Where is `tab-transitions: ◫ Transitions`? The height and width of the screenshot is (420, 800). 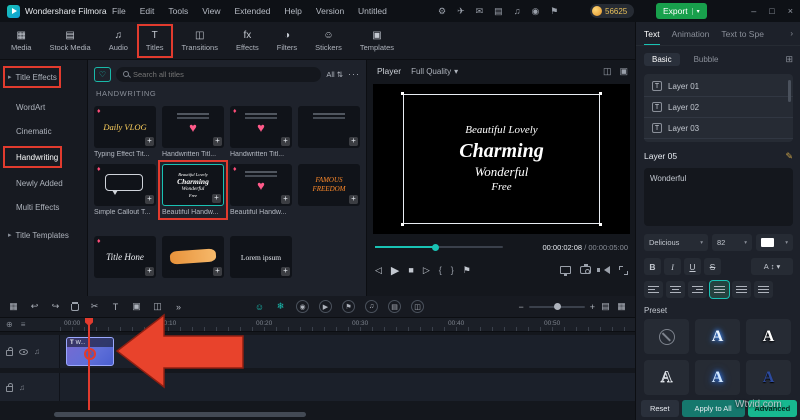 tab-transitions: ◫ Transitions is located at coordinates (200, 41).